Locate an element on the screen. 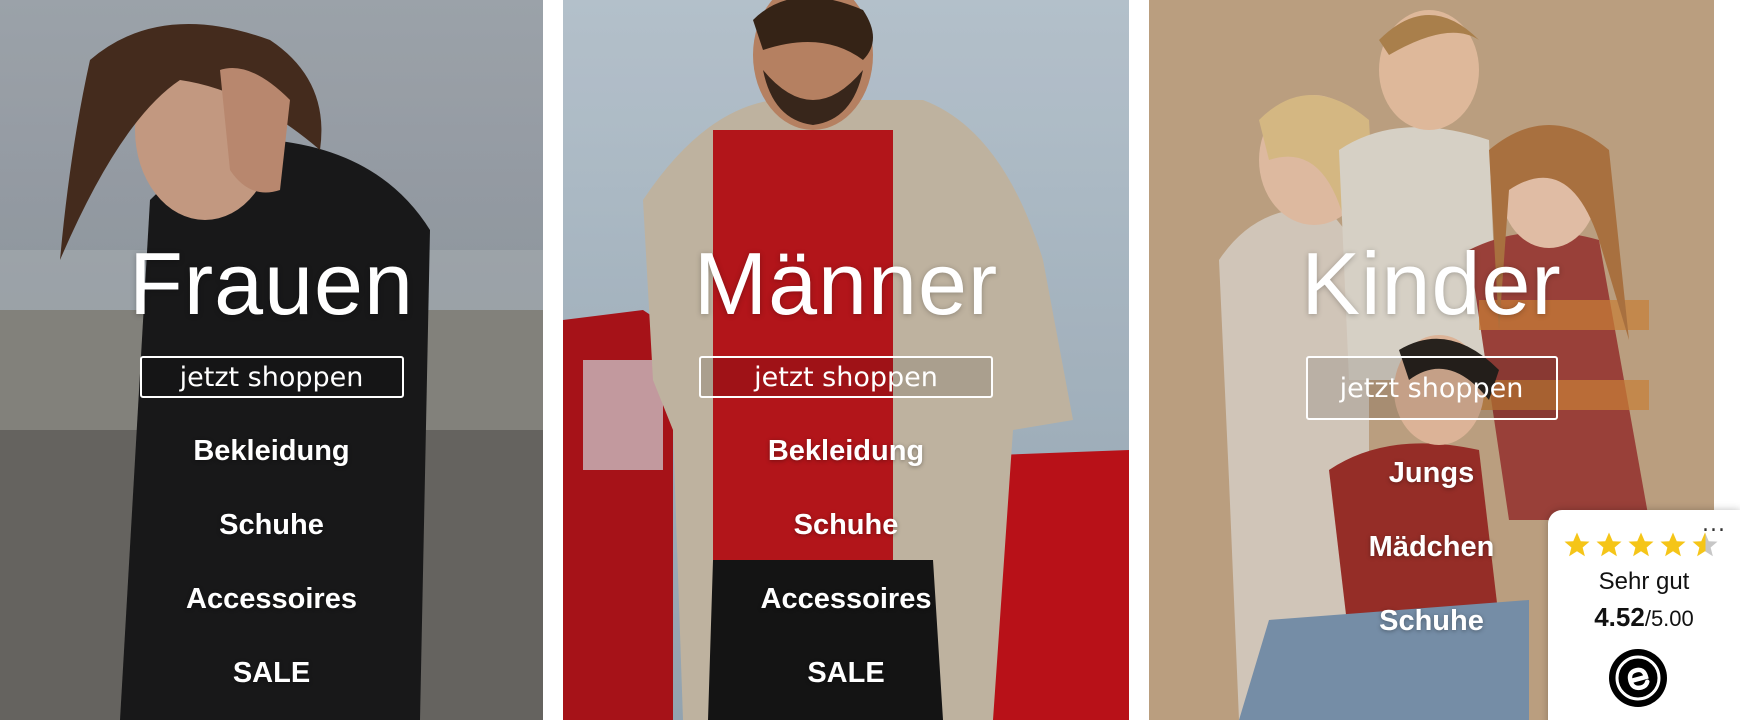 The height and width of the screenshot is (720, 1740). category-link-jungs: Jungs is located at coordinates (1432, 483).